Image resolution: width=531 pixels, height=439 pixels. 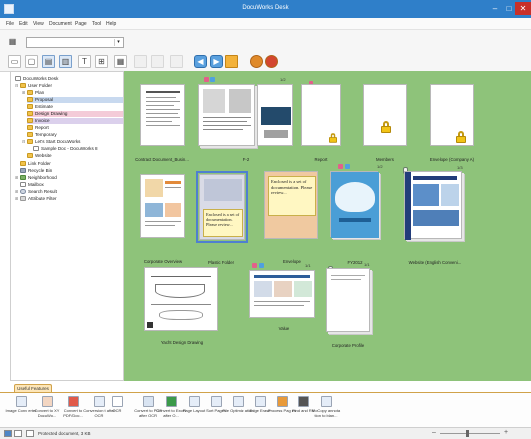 What do you see at coordinates (265, 433) in the screenshot?
I see `status-bar: Protected document, 3 KB – +` at bounding box center [265, 433].